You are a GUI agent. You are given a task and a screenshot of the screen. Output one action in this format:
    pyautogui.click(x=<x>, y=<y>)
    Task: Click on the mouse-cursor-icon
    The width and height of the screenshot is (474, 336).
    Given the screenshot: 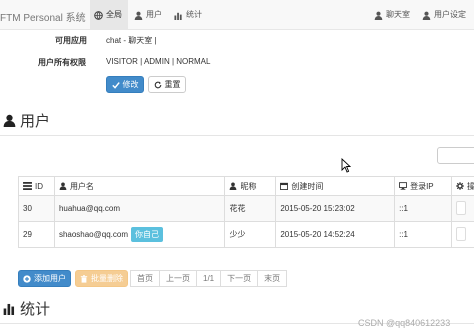 What is the action you would take?
    pyautogui.click(x=346, y=165)
    